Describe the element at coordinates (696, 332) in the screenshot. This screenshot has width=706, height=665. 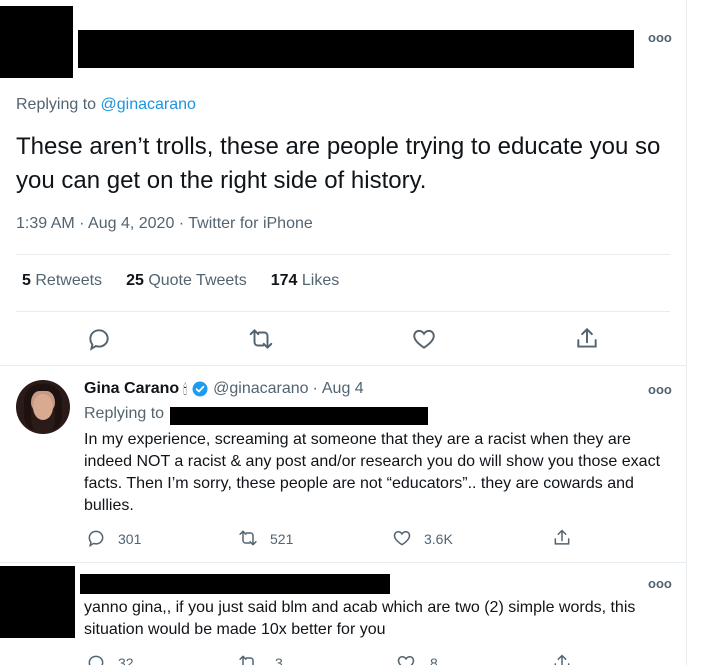
I see `right-border` at that location.